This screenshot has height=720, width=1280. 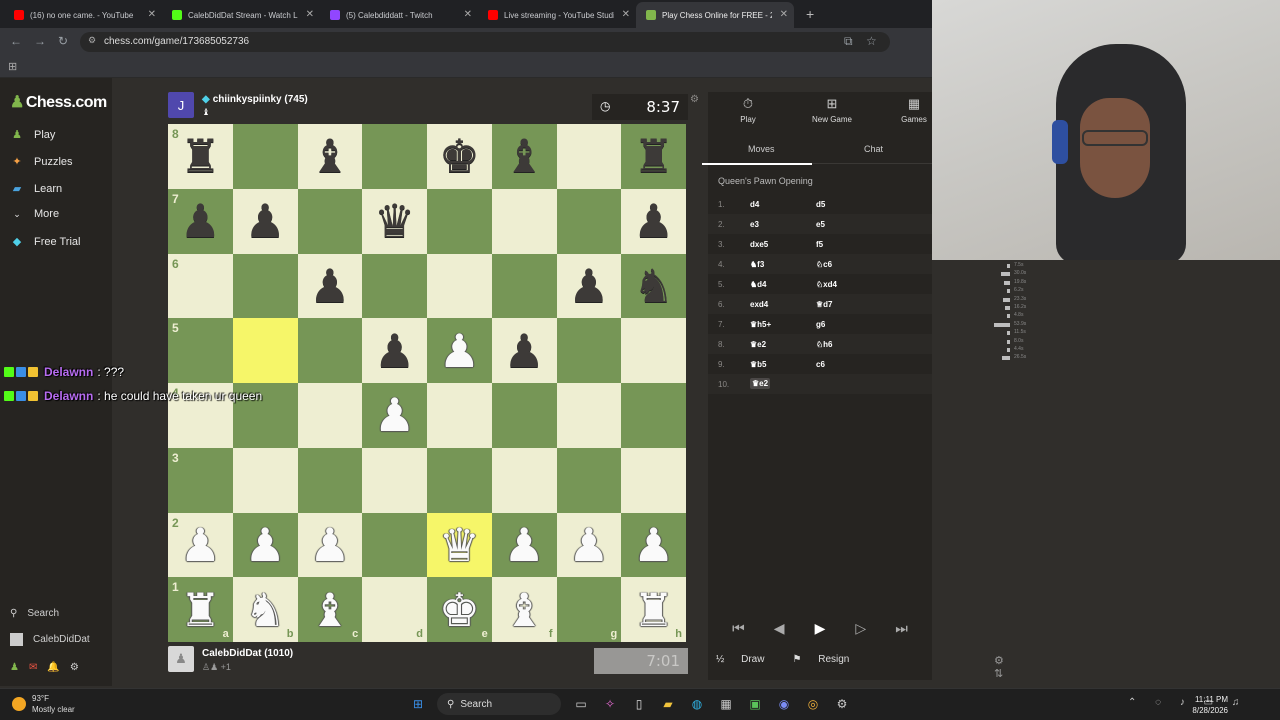 What do you see at coordinates (524, 609) in the screenshot?
I see `square-f1: f ♝` at bounding box center [524, 609].